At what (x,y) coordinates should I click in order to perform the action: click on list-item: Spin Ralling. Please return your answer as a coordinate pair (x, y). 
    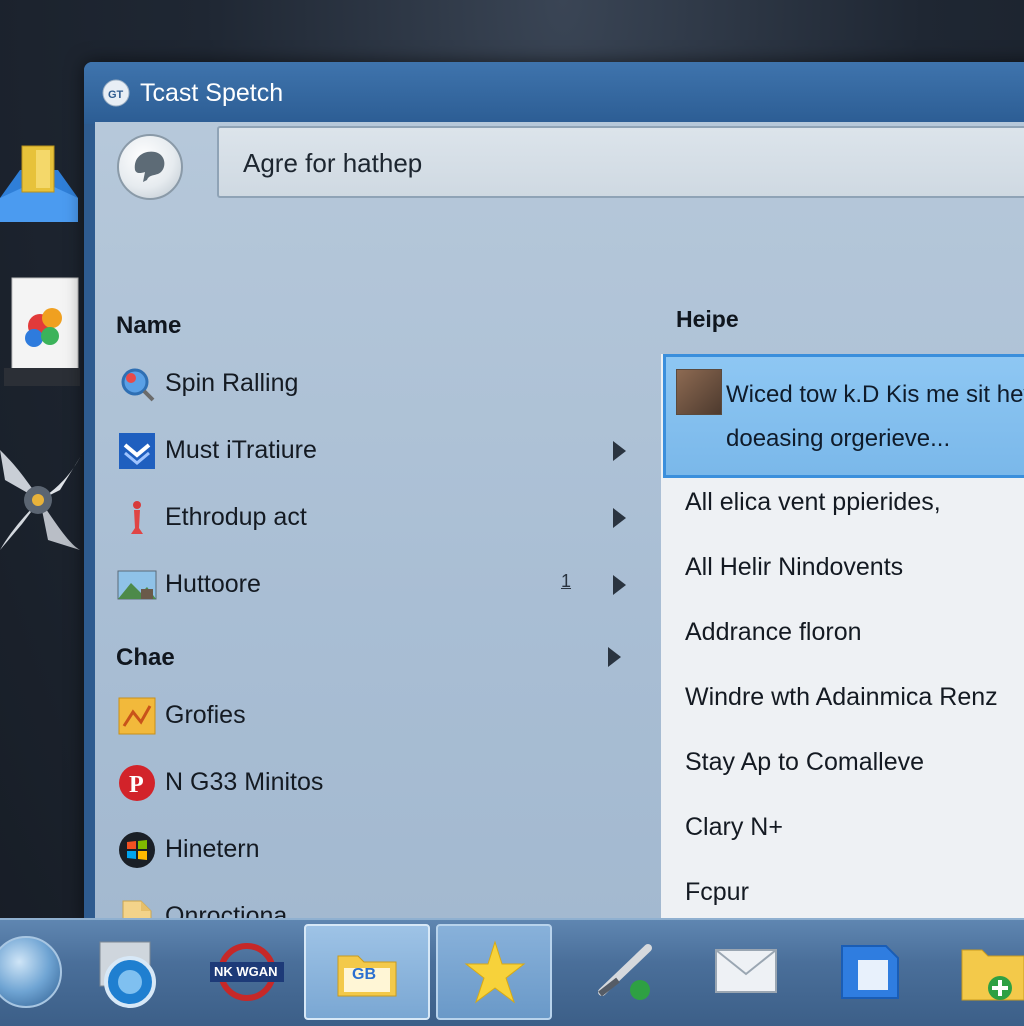
    Looking at the image, I should click on (377, 384).